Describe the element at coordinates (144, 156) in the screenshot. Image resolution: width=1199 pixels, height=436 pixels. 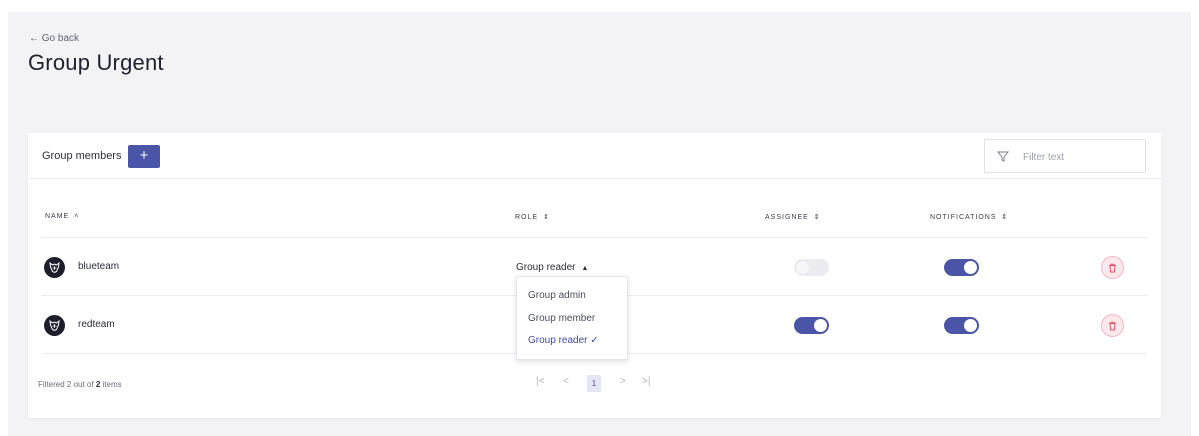
I see `add-member-button: +` at that location.